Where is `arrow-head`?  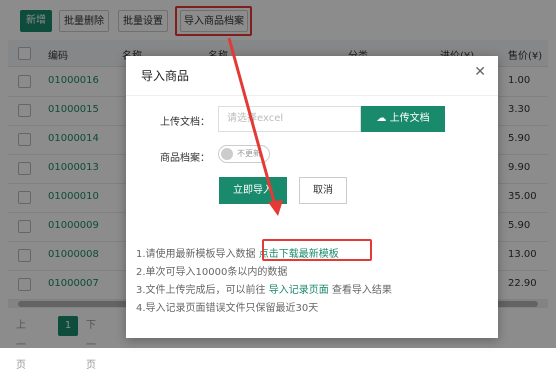
arrow-head is located at coordinates (275, 208).